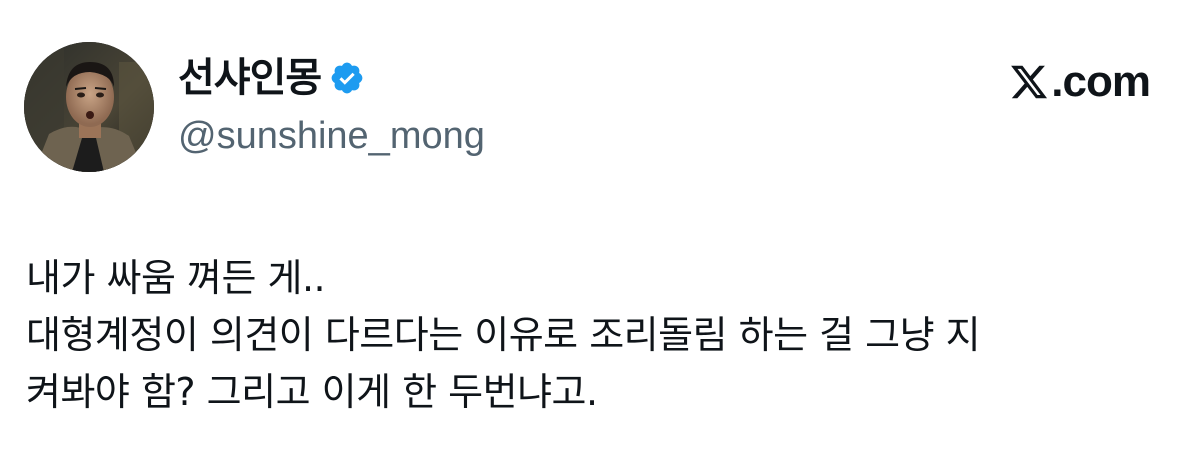 This screenshot has height=463, width=1200. I want to click on display-name: 선샤인몽, so click(250, 78).